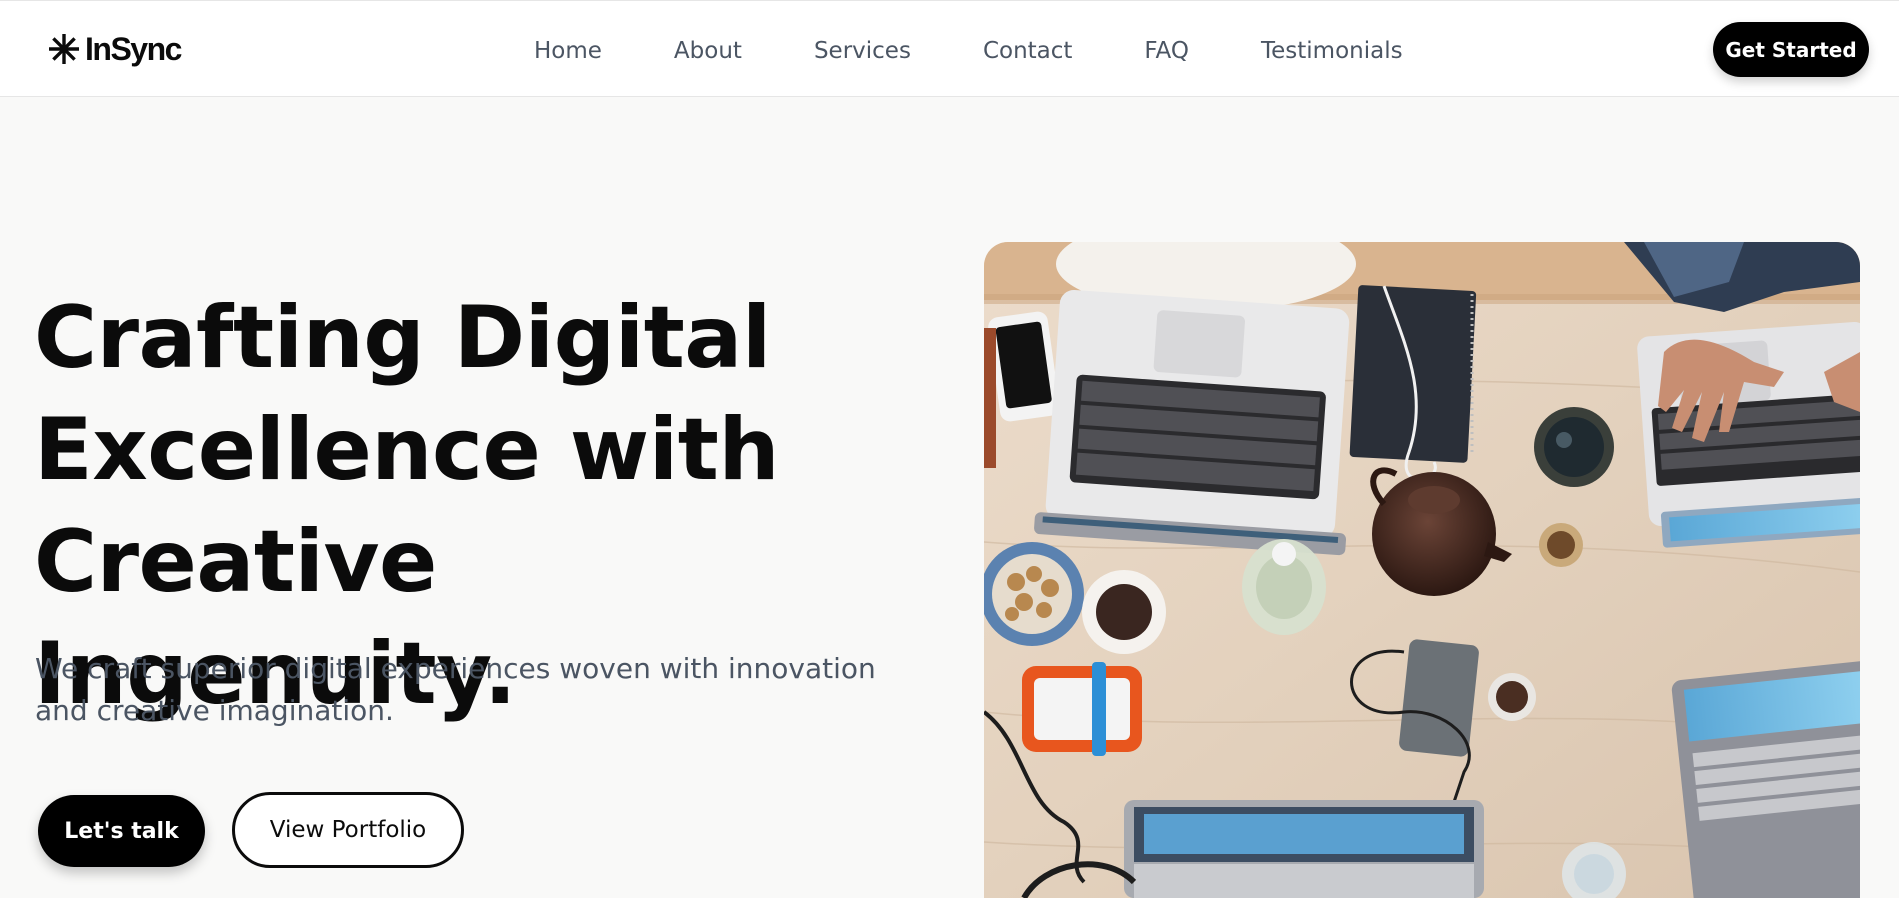 The height and width of the screenshot is (898, 1899). What do you see at coordinates (64, 49) in the screenshot?
I see `asterisk-icon` at bounding box center [64, 49].